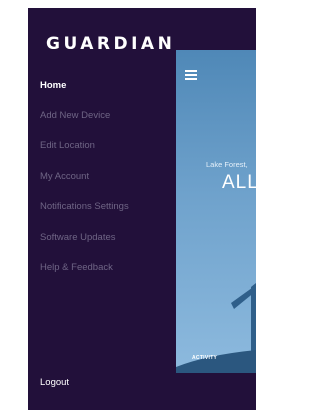  What do you see at coordinates (84, 206) in the screenshot?
I see `nav-item-notifications-settings: Notifications Settings` at bounding box center [84, 206].